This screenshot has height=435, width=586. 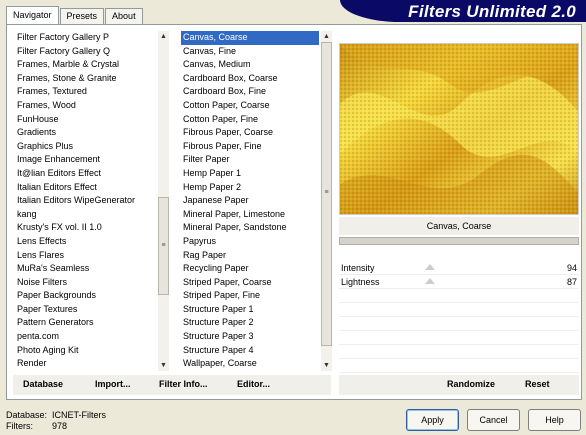 What do you see at coordinates (250, 174) in the screenshot?
I see `list-item: Hemp Paper 1` at bounding box center [250, 174].